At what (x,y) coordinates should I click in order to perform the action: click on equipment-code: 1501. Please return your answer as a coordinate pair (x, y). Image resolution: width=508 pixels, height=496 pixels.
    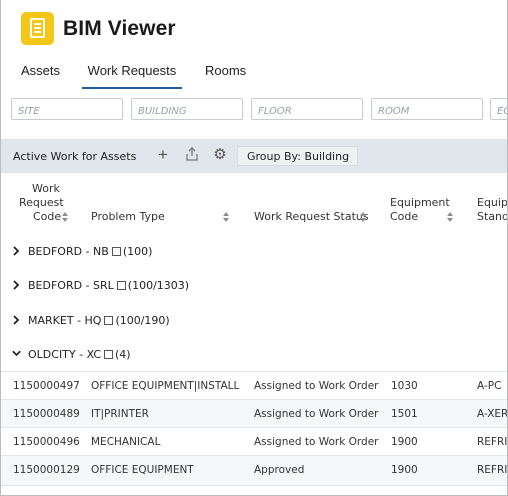
    Looking at the image, I should click on (404, 414).